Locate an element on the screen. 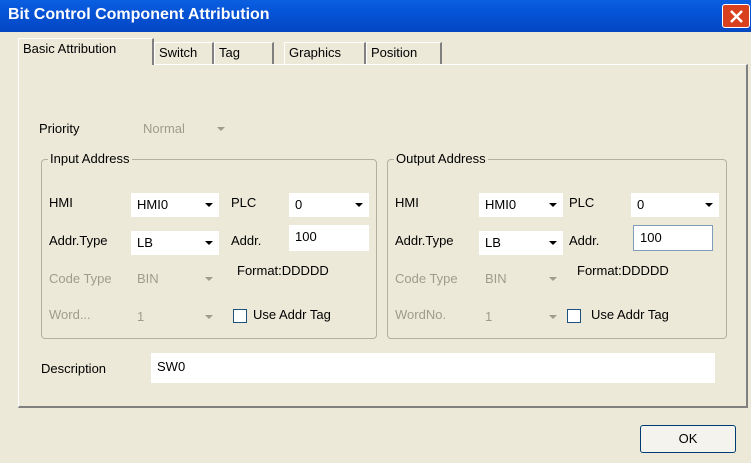  output-addr-type-select: LB is located at coordinates (521, 243).